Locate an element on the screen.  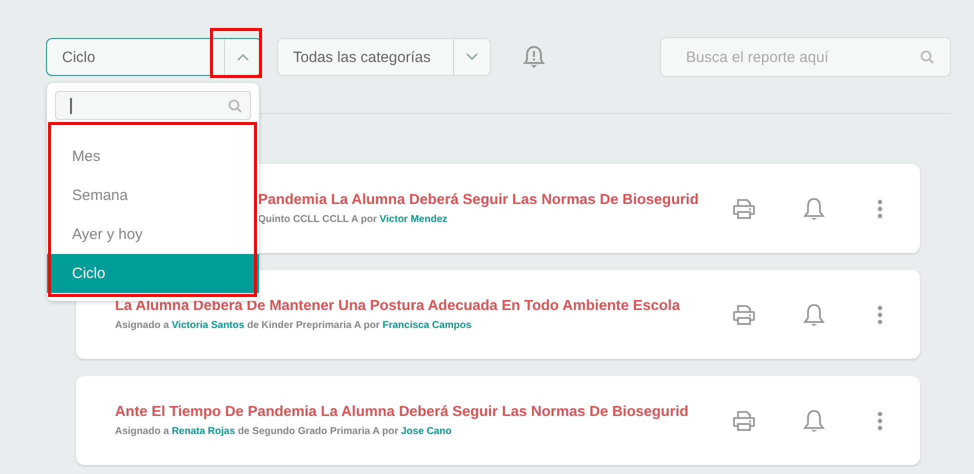
highlight-frame is located at coordinates (236, 53).